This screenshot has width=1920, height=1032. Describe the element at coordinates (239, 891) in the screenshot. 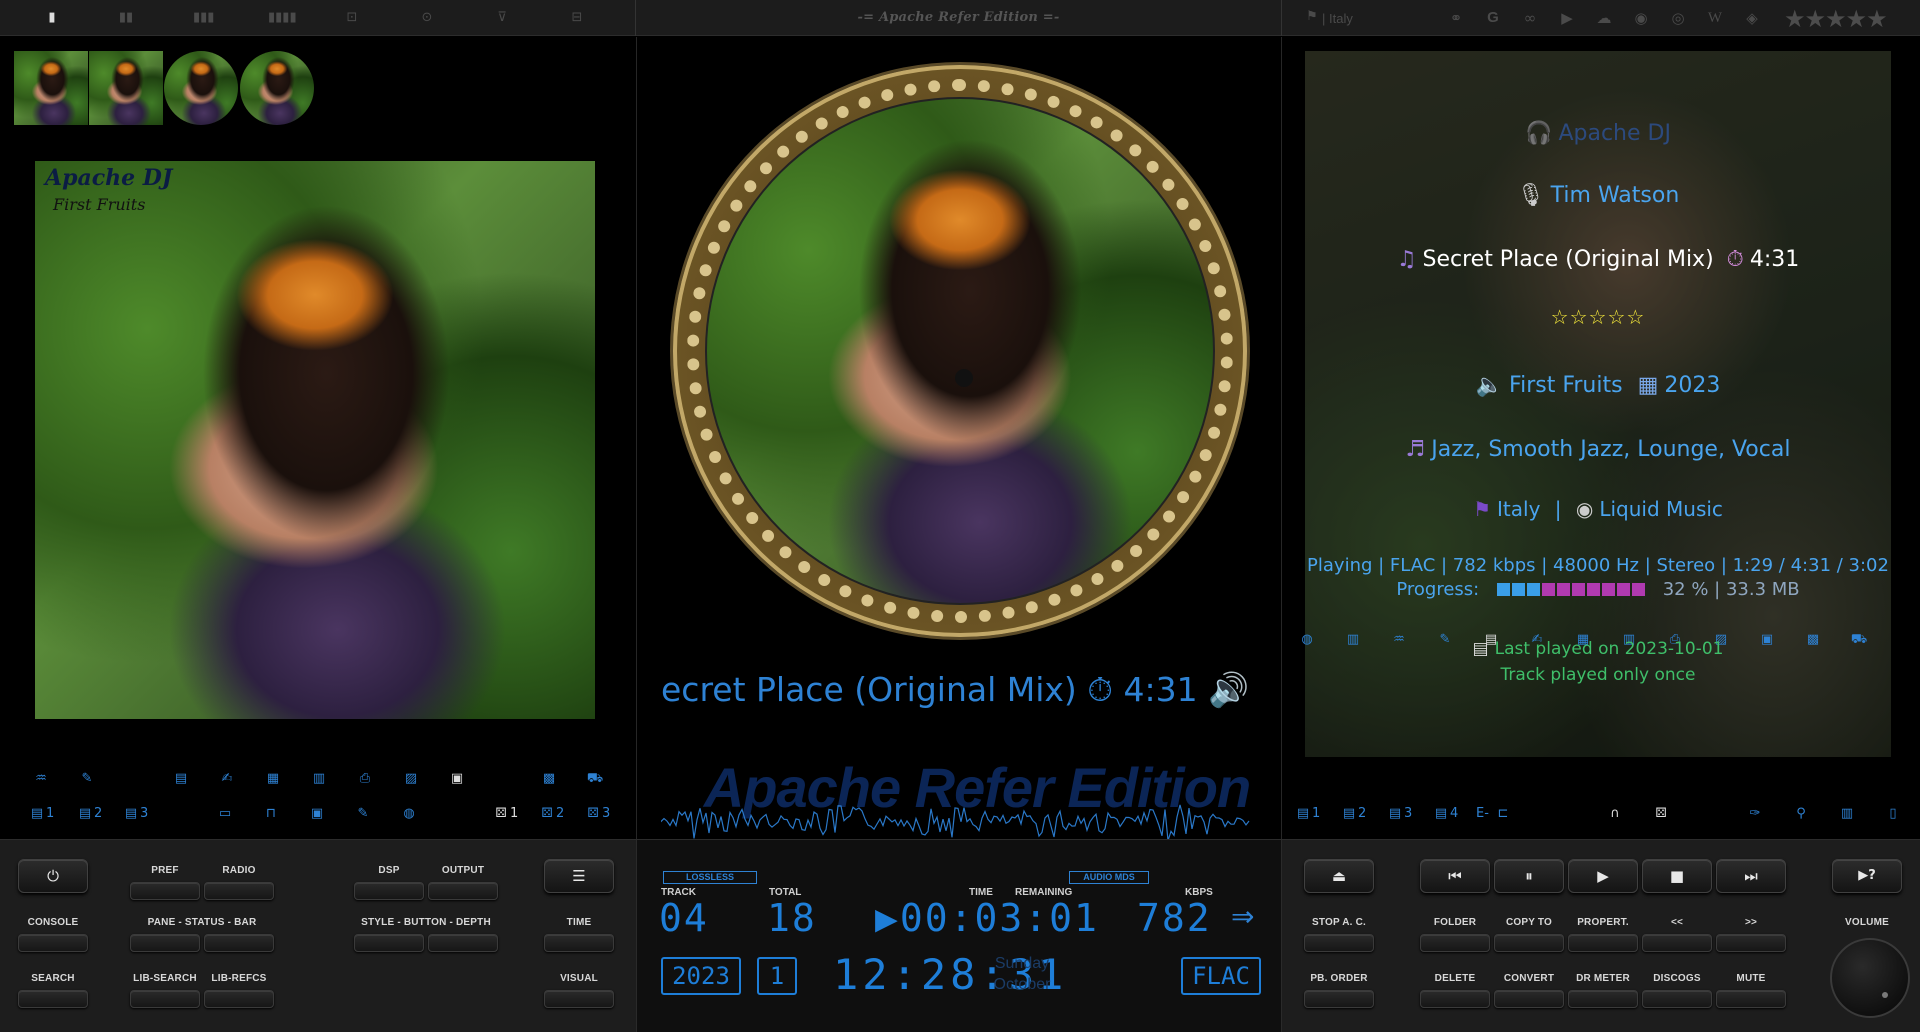

I see `radio-button` at that location.